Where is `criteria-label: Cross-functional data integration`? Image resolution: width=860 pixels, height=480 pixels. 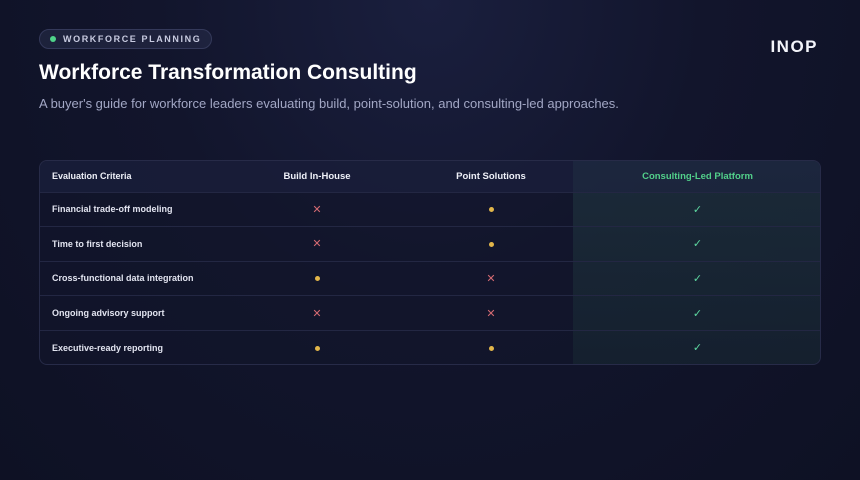 criteria-label: Cross-functional data integration is located at coordinates (123, 278).